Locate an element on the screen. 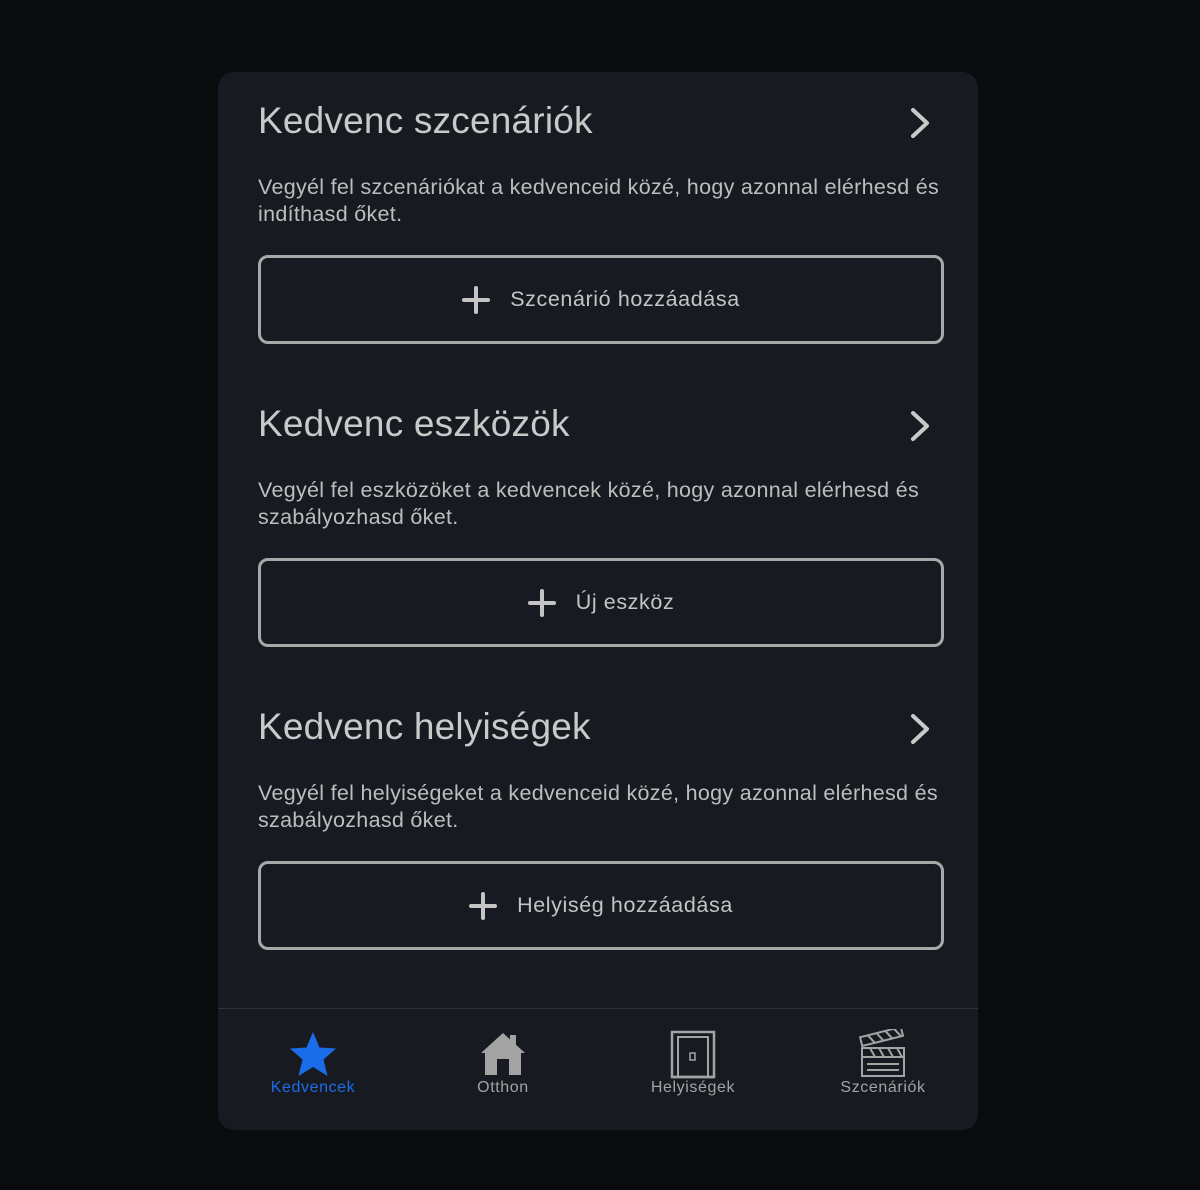 The height and width of the screenshot is (1190, 1200). favorite-scenarios-header: Kedvenc szcenáriók is located at coordinates (600, 106).